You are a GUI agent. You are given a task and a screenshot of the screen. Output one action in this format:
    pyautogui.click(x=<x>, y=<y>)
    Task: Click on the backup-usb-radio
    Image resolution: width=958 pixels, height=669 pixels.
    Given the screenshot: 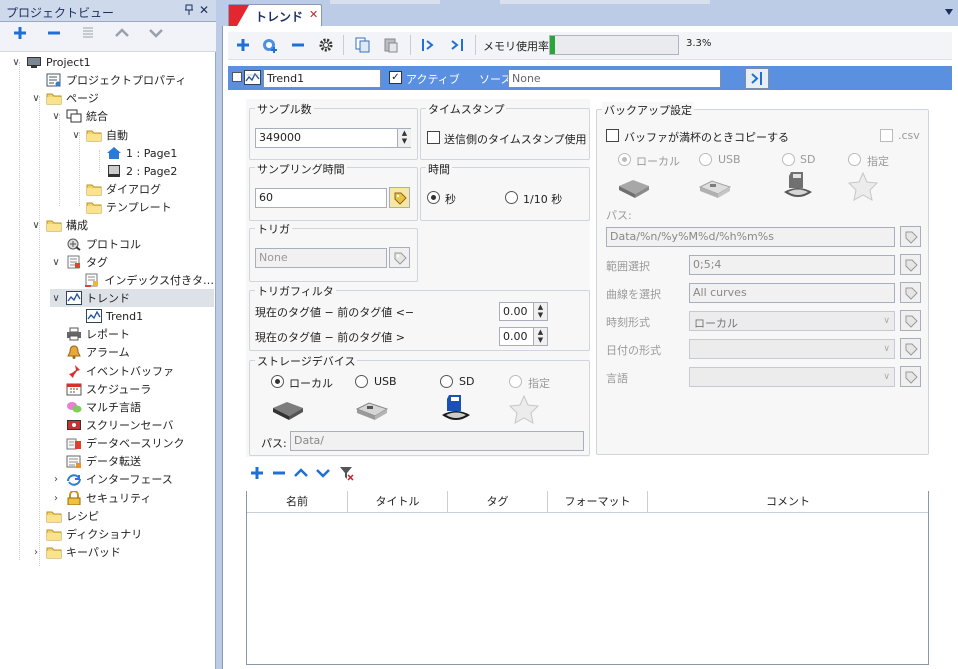 What is the action you would take?
    pyautogui.click(x=705, y=159)
    